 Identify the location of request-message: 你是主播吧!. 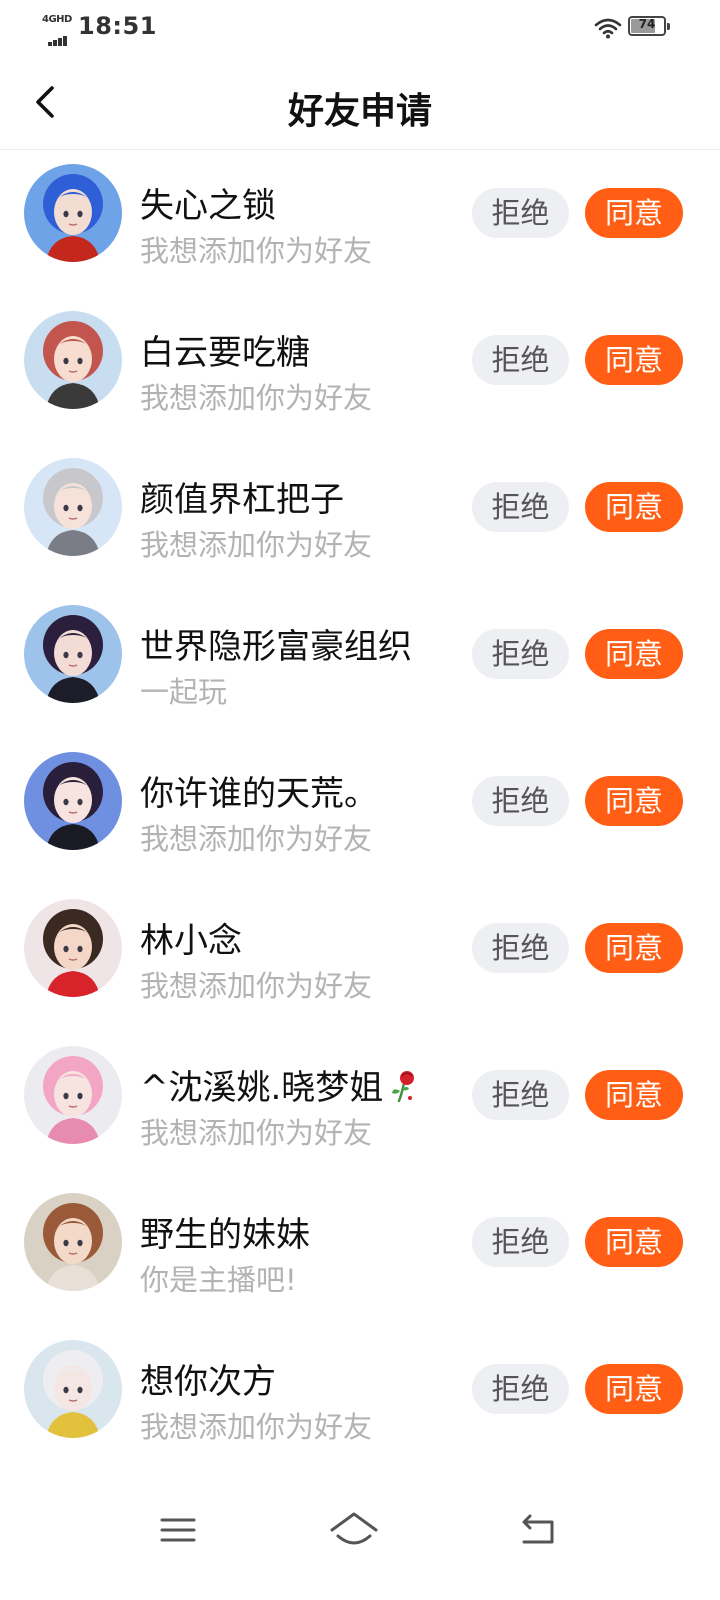
(218, 1280).